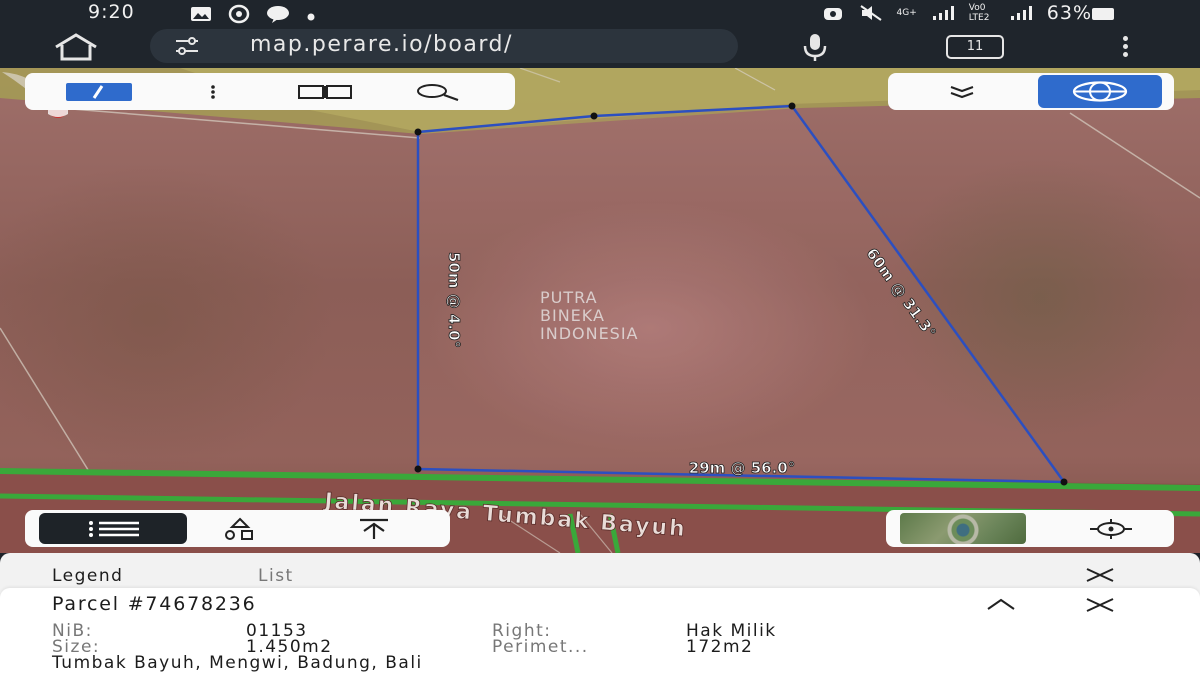 The image size is (1200, 680). I want to click on browser-menu-icon, so click(1125, 47).